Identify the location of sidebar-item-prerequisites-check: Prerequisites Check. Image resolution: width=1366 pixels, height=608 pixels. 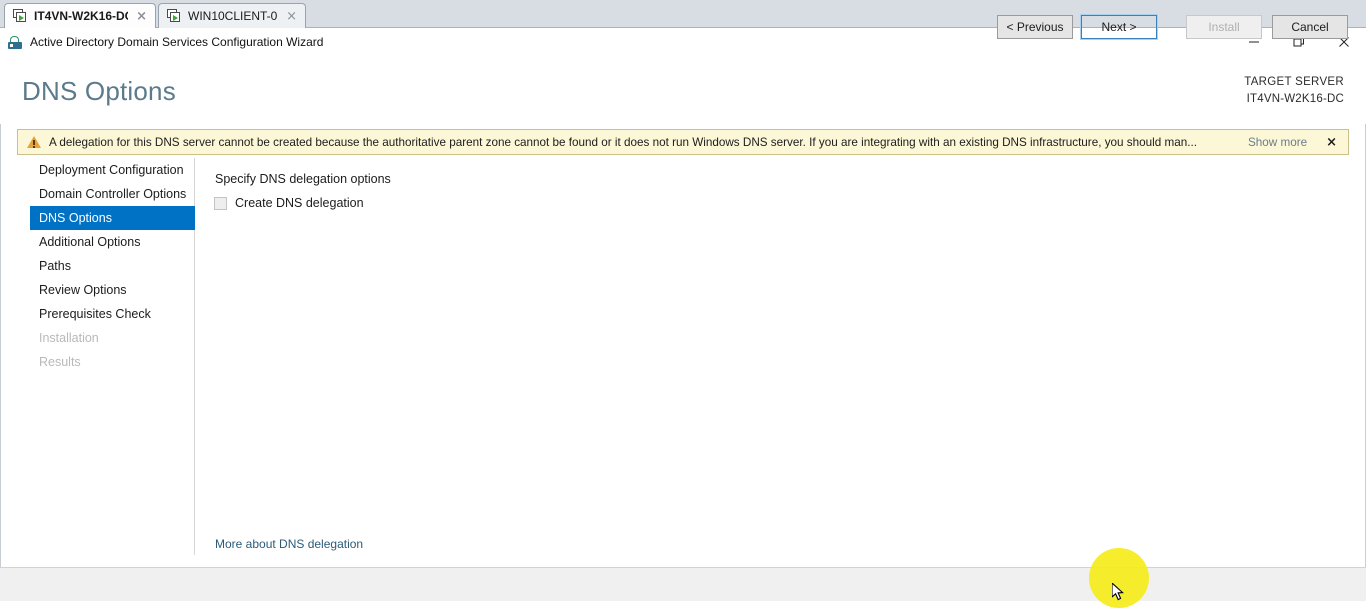
(105, 314).